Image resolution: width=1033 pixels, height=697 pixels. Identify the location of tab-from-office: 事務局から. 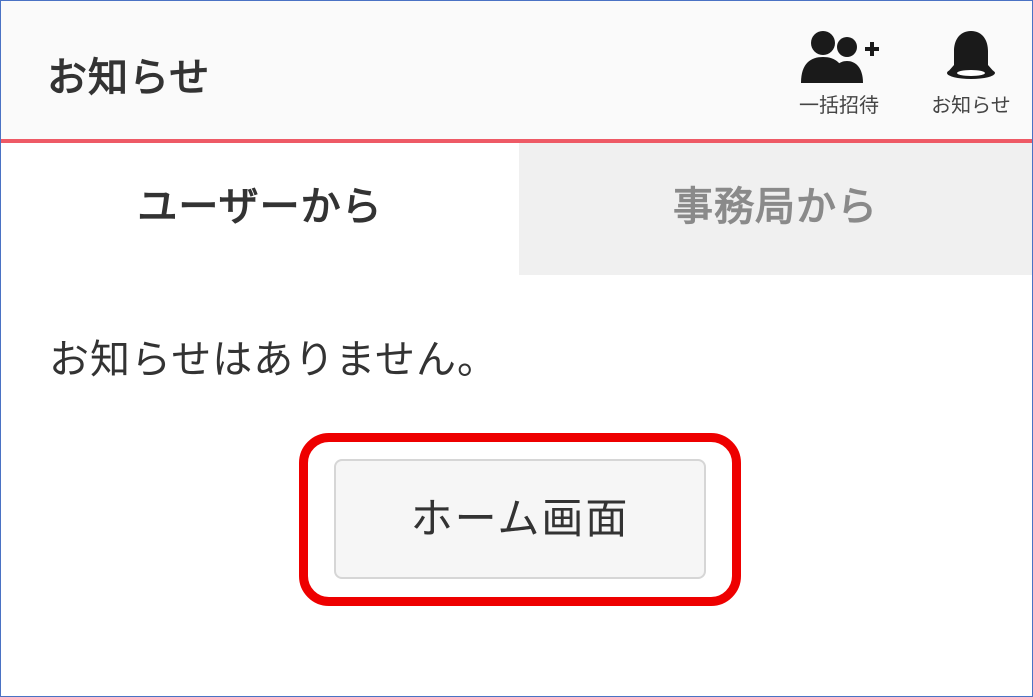
(775, 209).